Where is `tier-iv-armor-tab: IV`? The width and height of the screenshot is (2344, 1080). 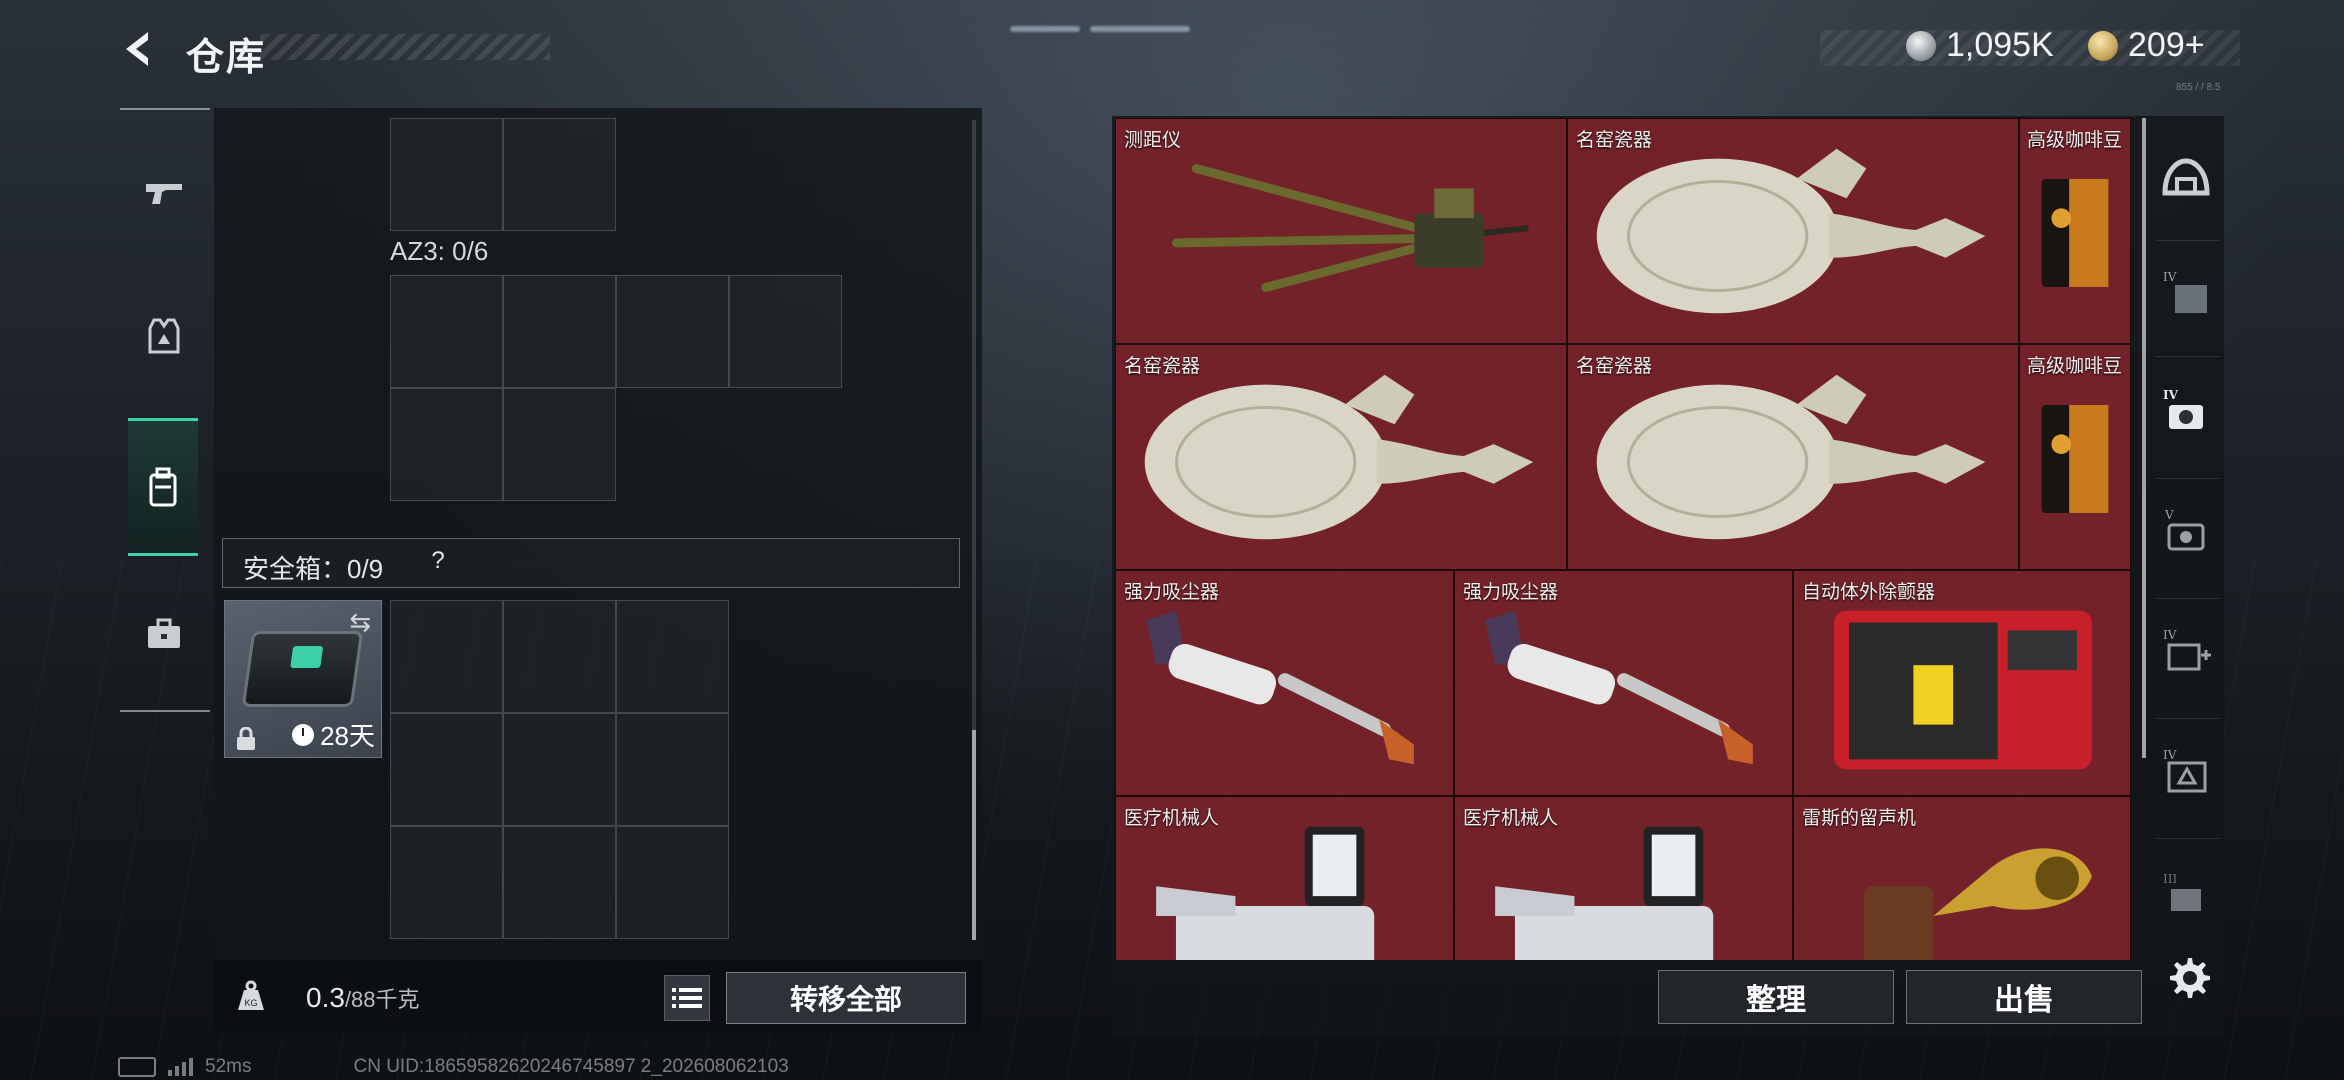 tier-iv-armor-tab: IV is located at coordinates (2188, 772).